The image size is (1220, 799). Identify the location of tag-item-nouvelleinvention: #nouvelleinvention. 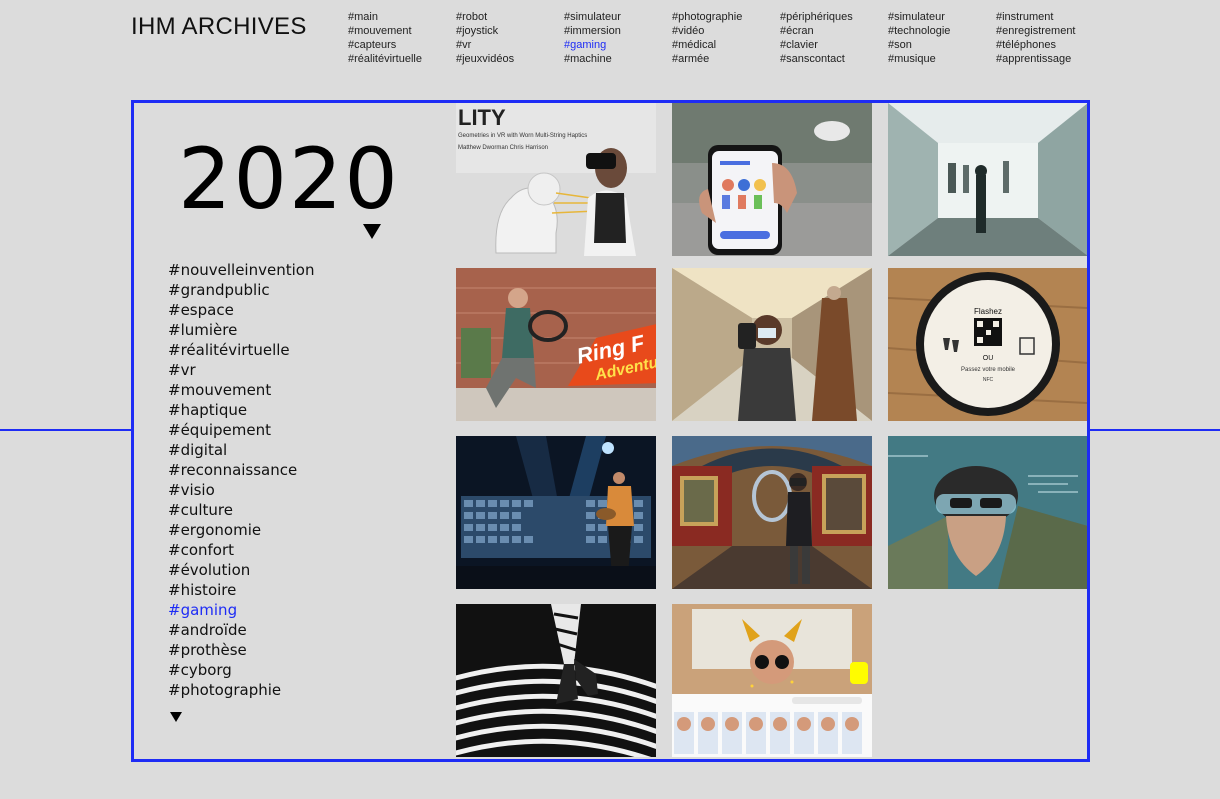
(241, 270).